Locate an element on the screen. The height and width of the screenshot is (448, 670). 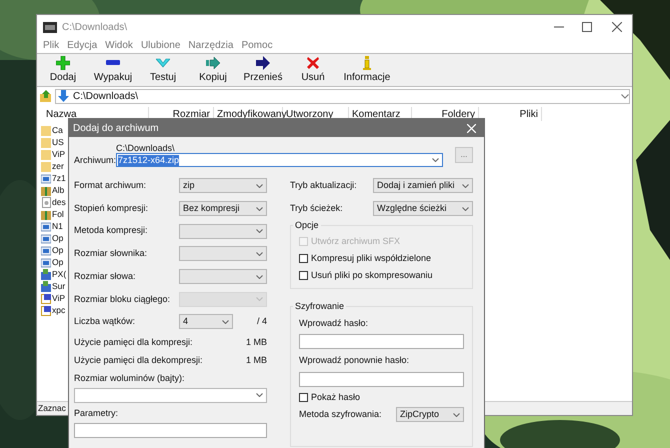
dropdown: Dodaj i zamień pliki is located at coordinates (423, 186).